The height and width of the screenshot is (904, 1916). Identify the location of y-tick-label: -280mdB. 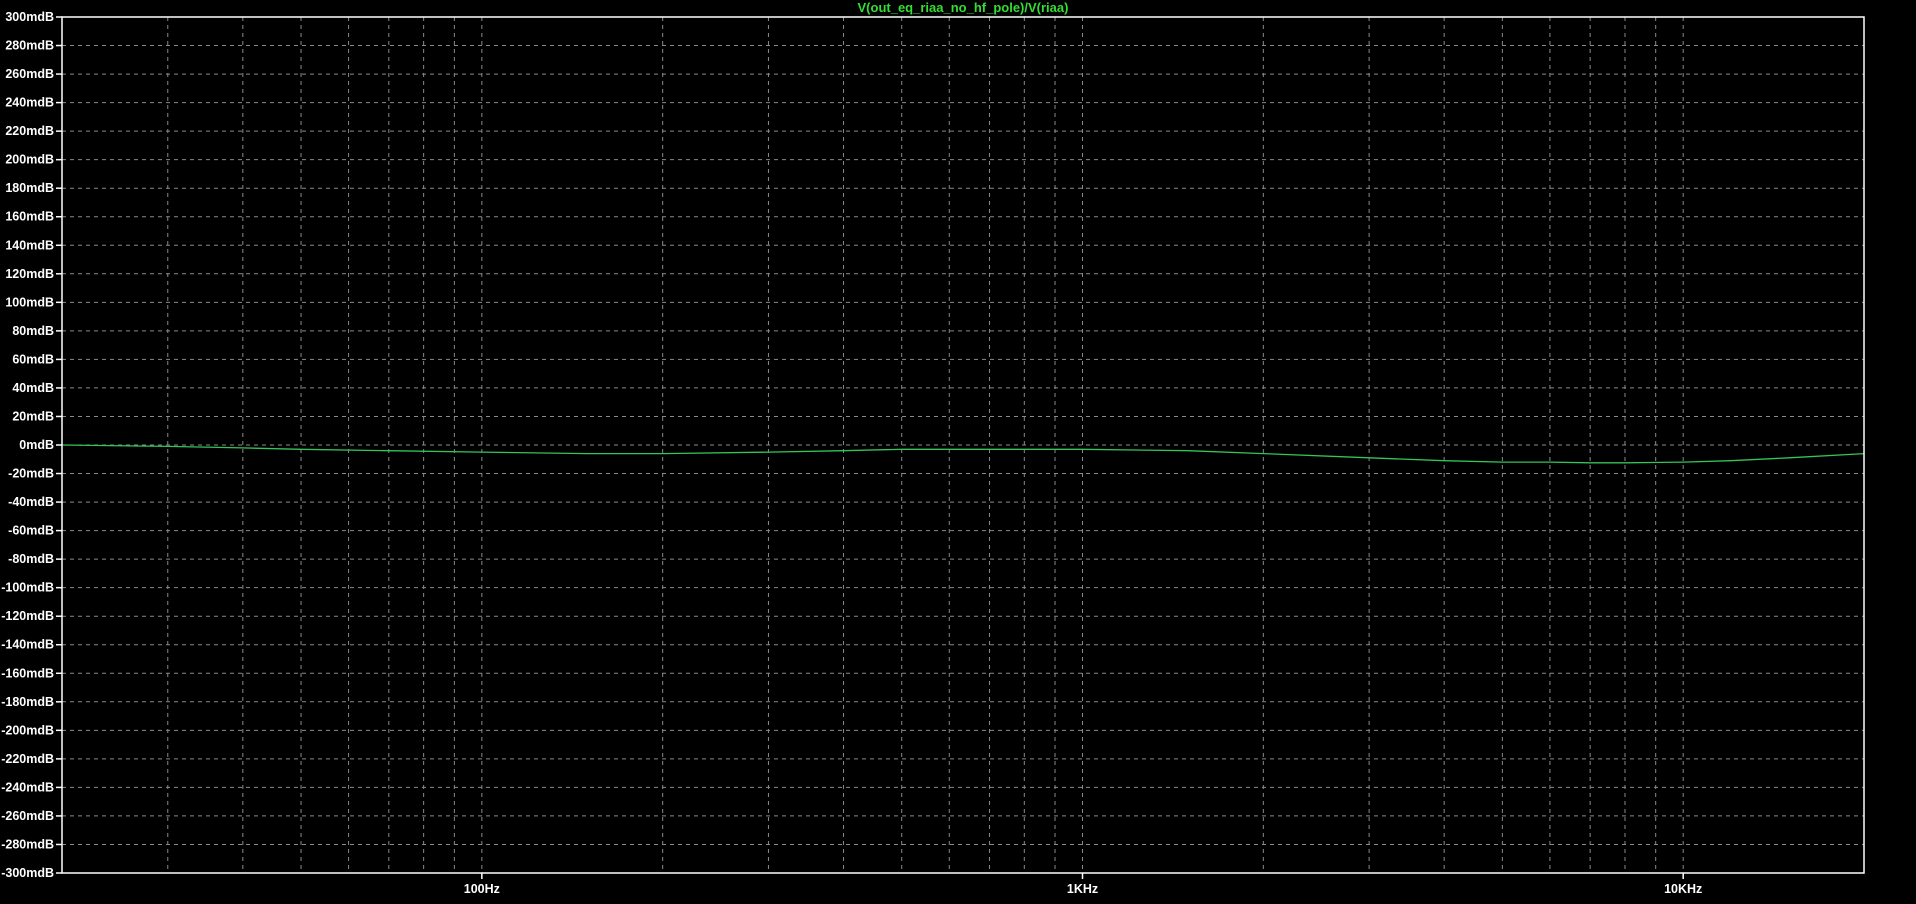
(27, 844).